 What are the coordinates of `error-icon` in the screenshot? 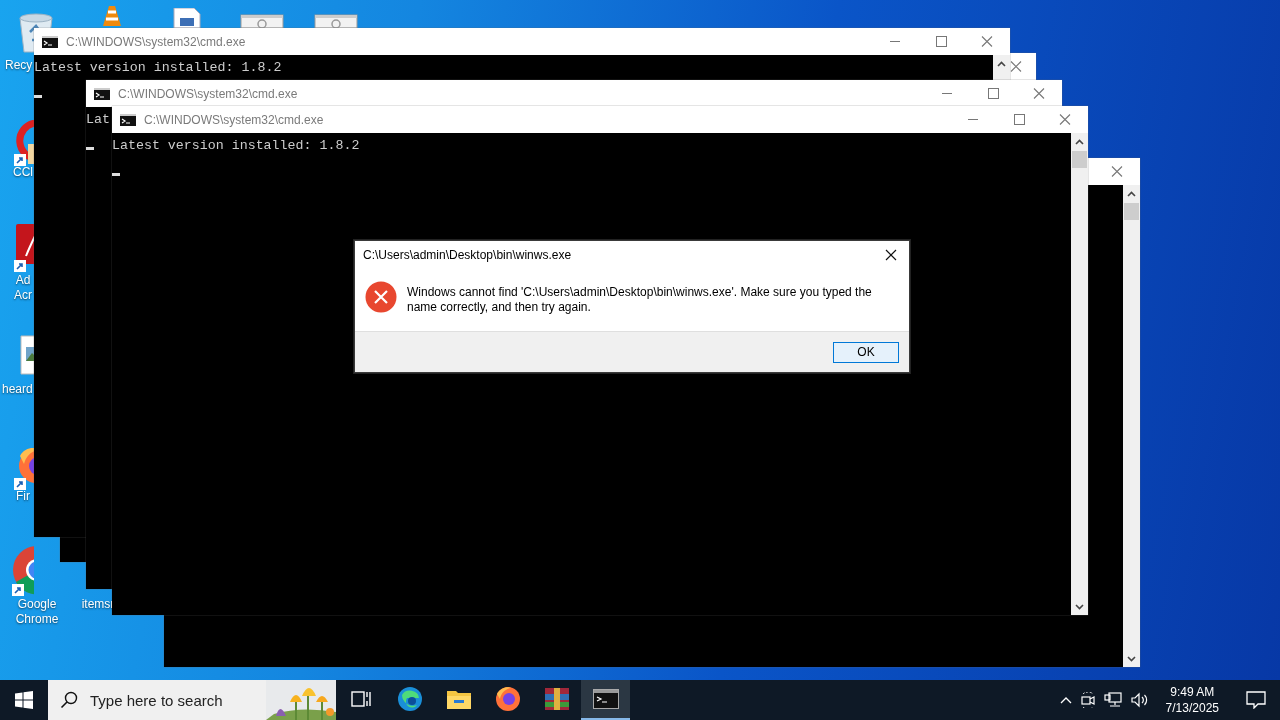 It's located at (381, 297).